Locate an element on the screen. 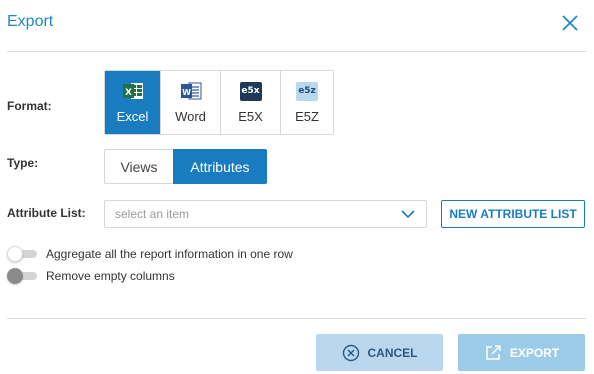 The height and width of the screenshot is (374, 594). format-option-label: Word is located at coordinates (190, 116).